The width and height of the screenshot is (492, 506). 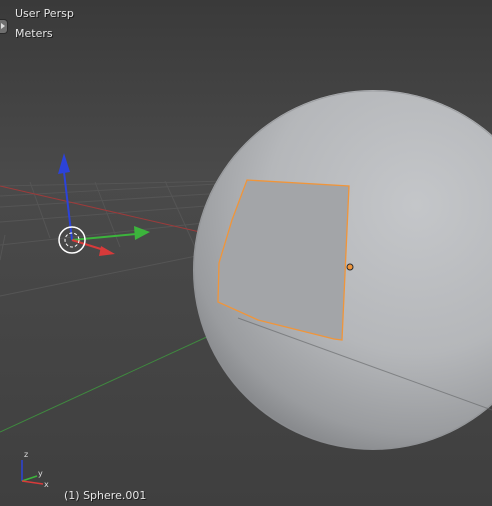 What do you see at coordinates (350, 267) in the screenshot?
I see `object-origin` at bounding box center [350, 267].